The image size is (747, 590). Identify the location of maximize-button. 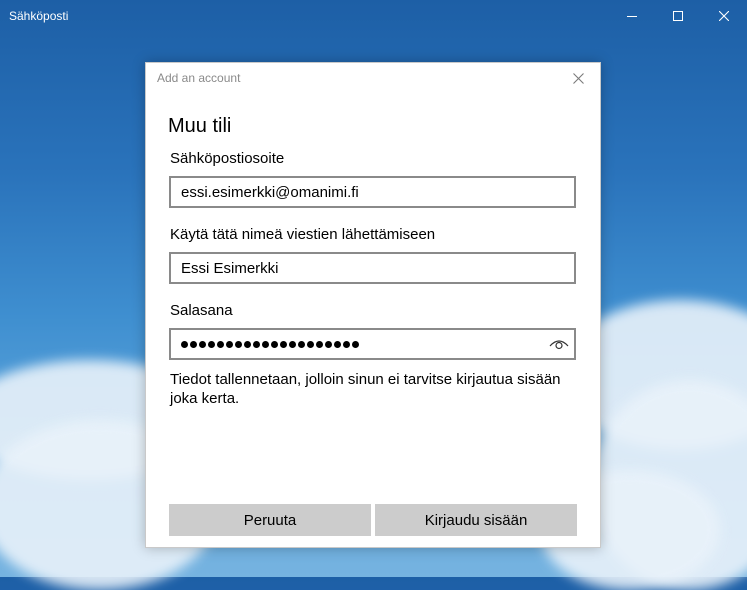
(678, 15).